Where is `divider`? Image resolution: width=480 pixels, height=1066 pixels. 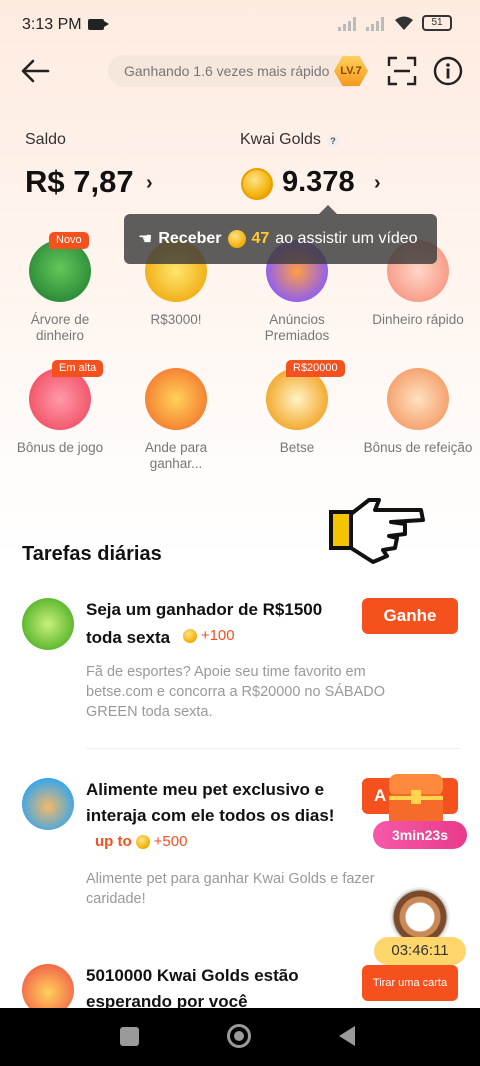 divider is located at coordinates (273, 748).